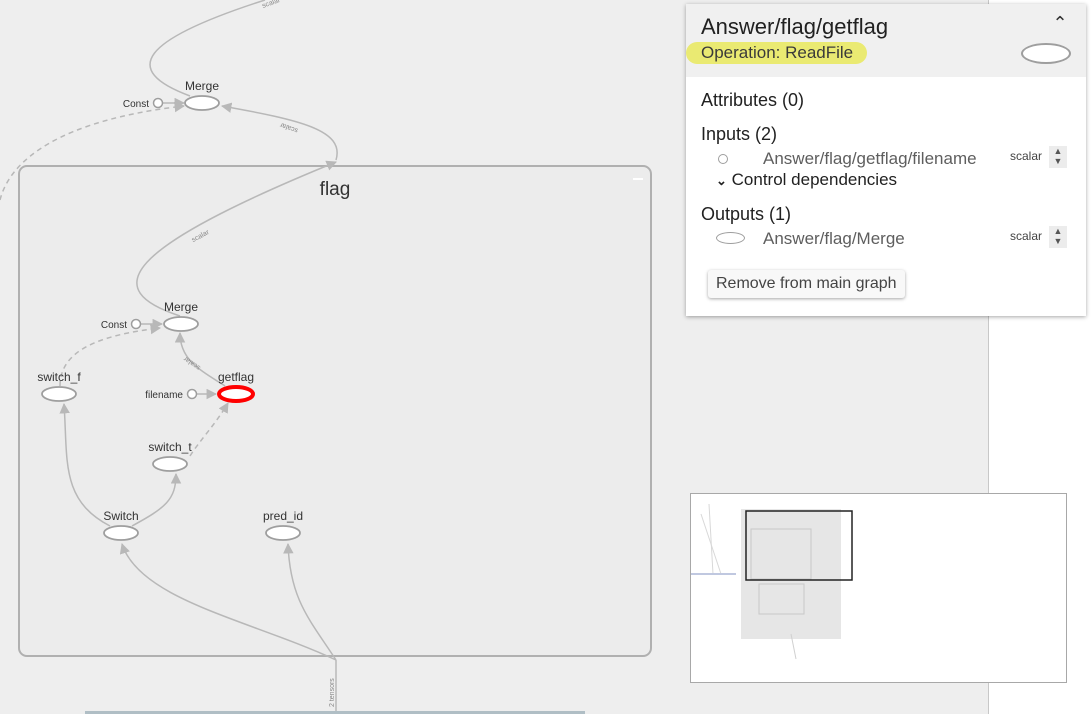 The image size is (1092, 714). I want to click on switch-t-node, so click(170, 464).